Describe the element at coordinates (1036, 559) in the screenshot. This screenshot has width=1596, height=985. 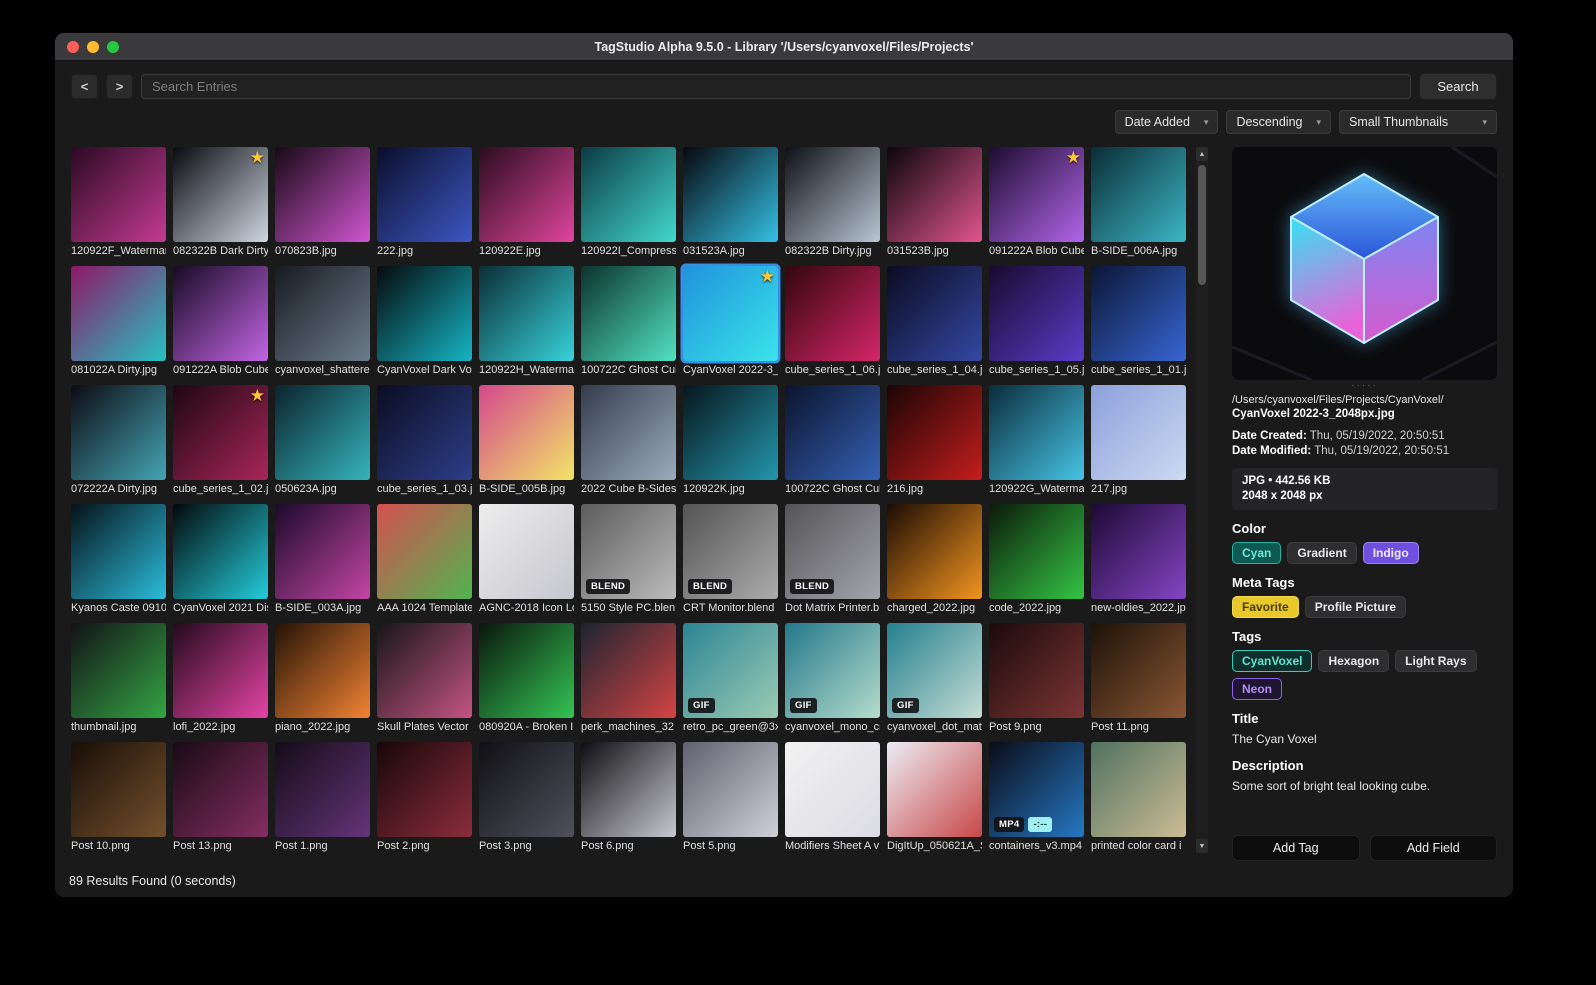
I see `grid-item: code_2022.jpg` at that location.